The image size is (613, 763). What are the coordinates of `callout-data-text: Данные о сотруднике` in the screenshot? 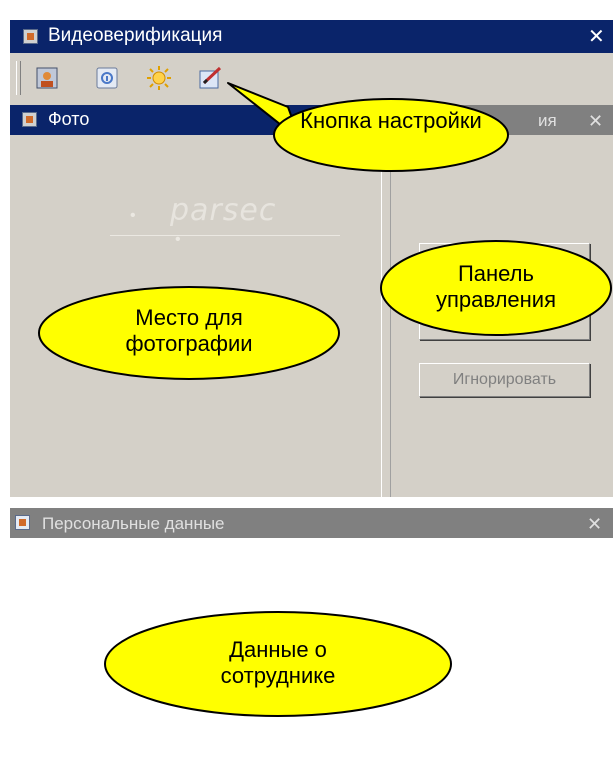 It's located at (278, 662).